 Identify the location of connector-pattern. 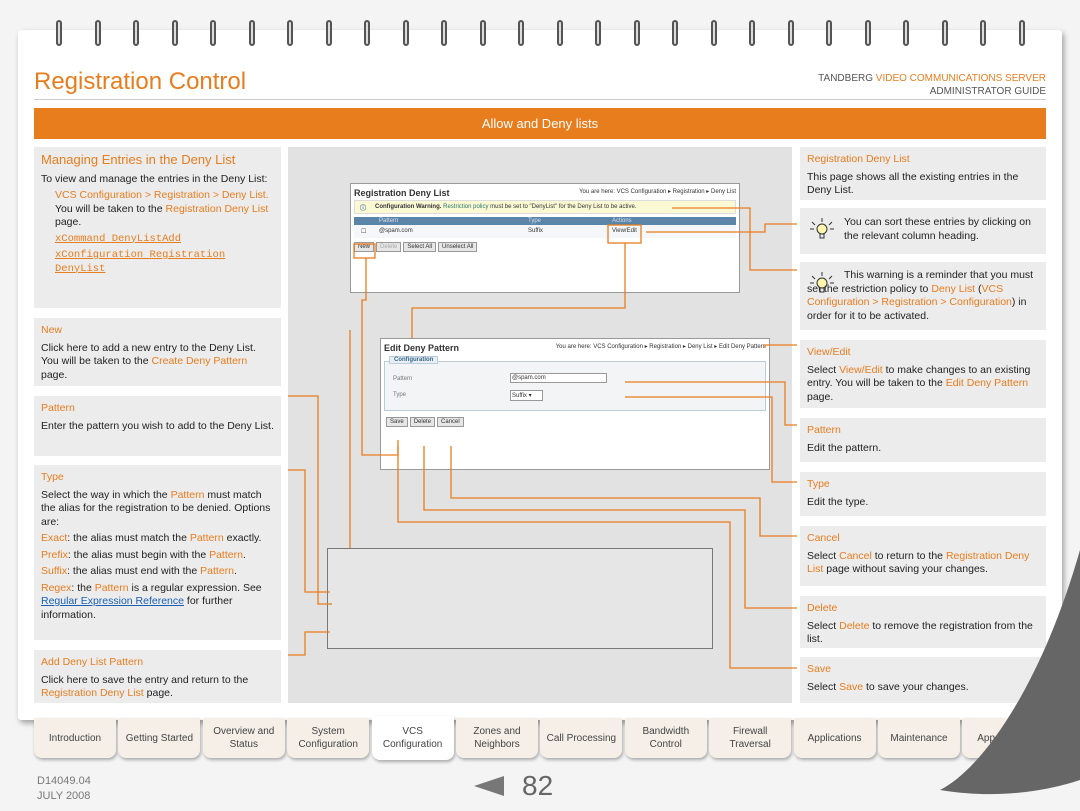
(711, 403).